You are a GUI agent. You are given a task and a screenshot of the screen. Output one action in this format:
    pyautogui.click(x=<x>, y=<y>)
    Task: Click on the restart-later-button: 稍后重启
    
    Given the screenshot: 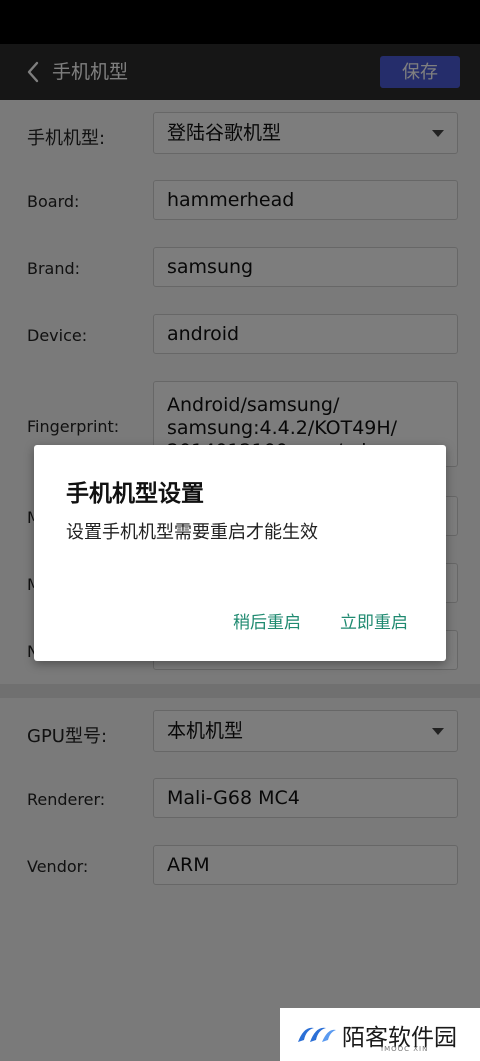 What is the action you would take?
    pyautogui.click(x=267, y=620)
    